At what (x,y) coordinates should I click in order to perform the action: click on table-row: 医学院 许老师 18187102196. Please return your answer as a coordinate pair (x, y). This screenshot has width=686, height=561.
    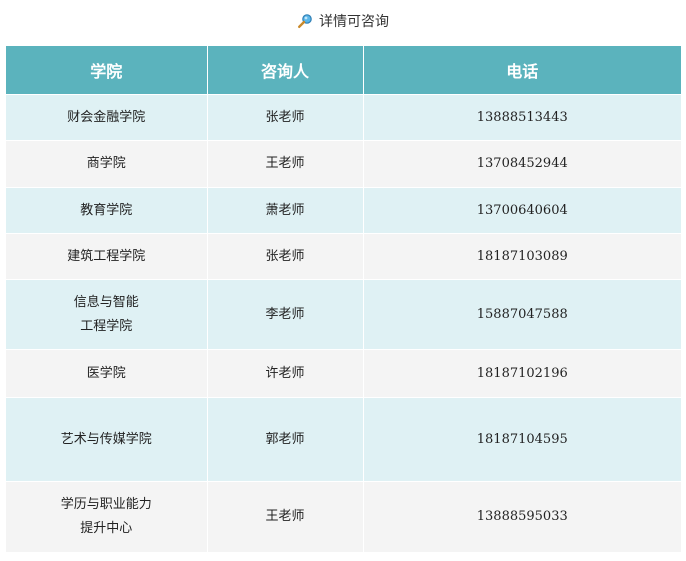
    Looking at the image, I should click on (343, 373).